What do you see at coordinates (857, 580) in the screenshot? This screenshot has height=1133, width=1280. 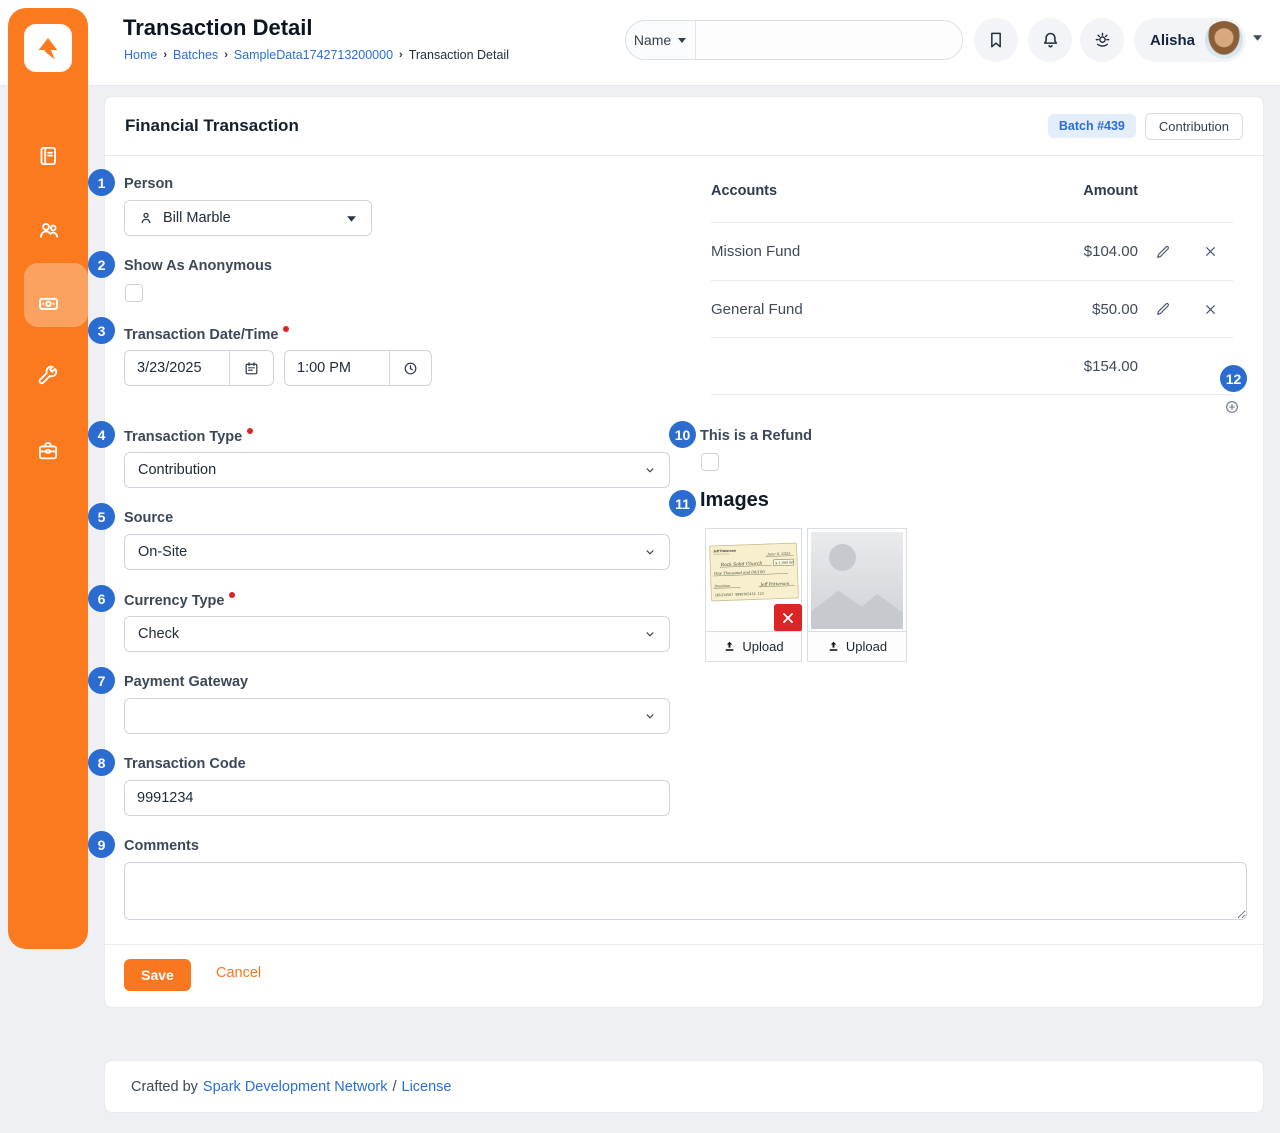 I see `image-placeholder-icon` at bounding box center [857, 580].